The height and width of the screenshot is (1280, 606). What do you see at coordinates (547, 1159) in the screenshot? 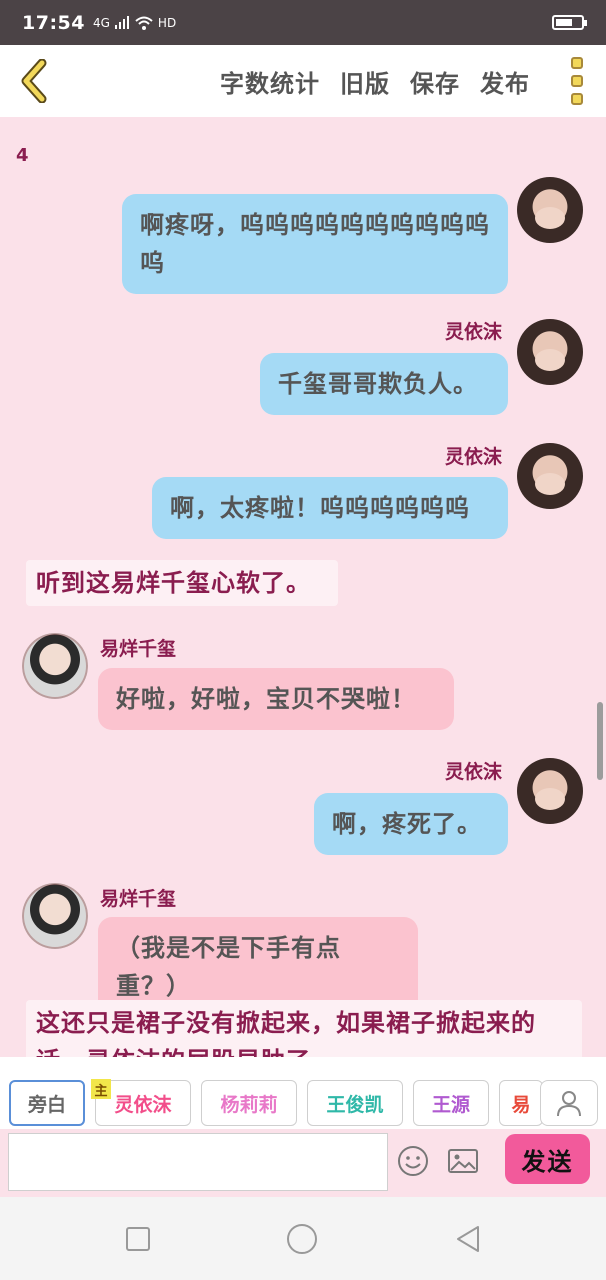
I see `send-button: 发送` at bounding box center [547, 1159].